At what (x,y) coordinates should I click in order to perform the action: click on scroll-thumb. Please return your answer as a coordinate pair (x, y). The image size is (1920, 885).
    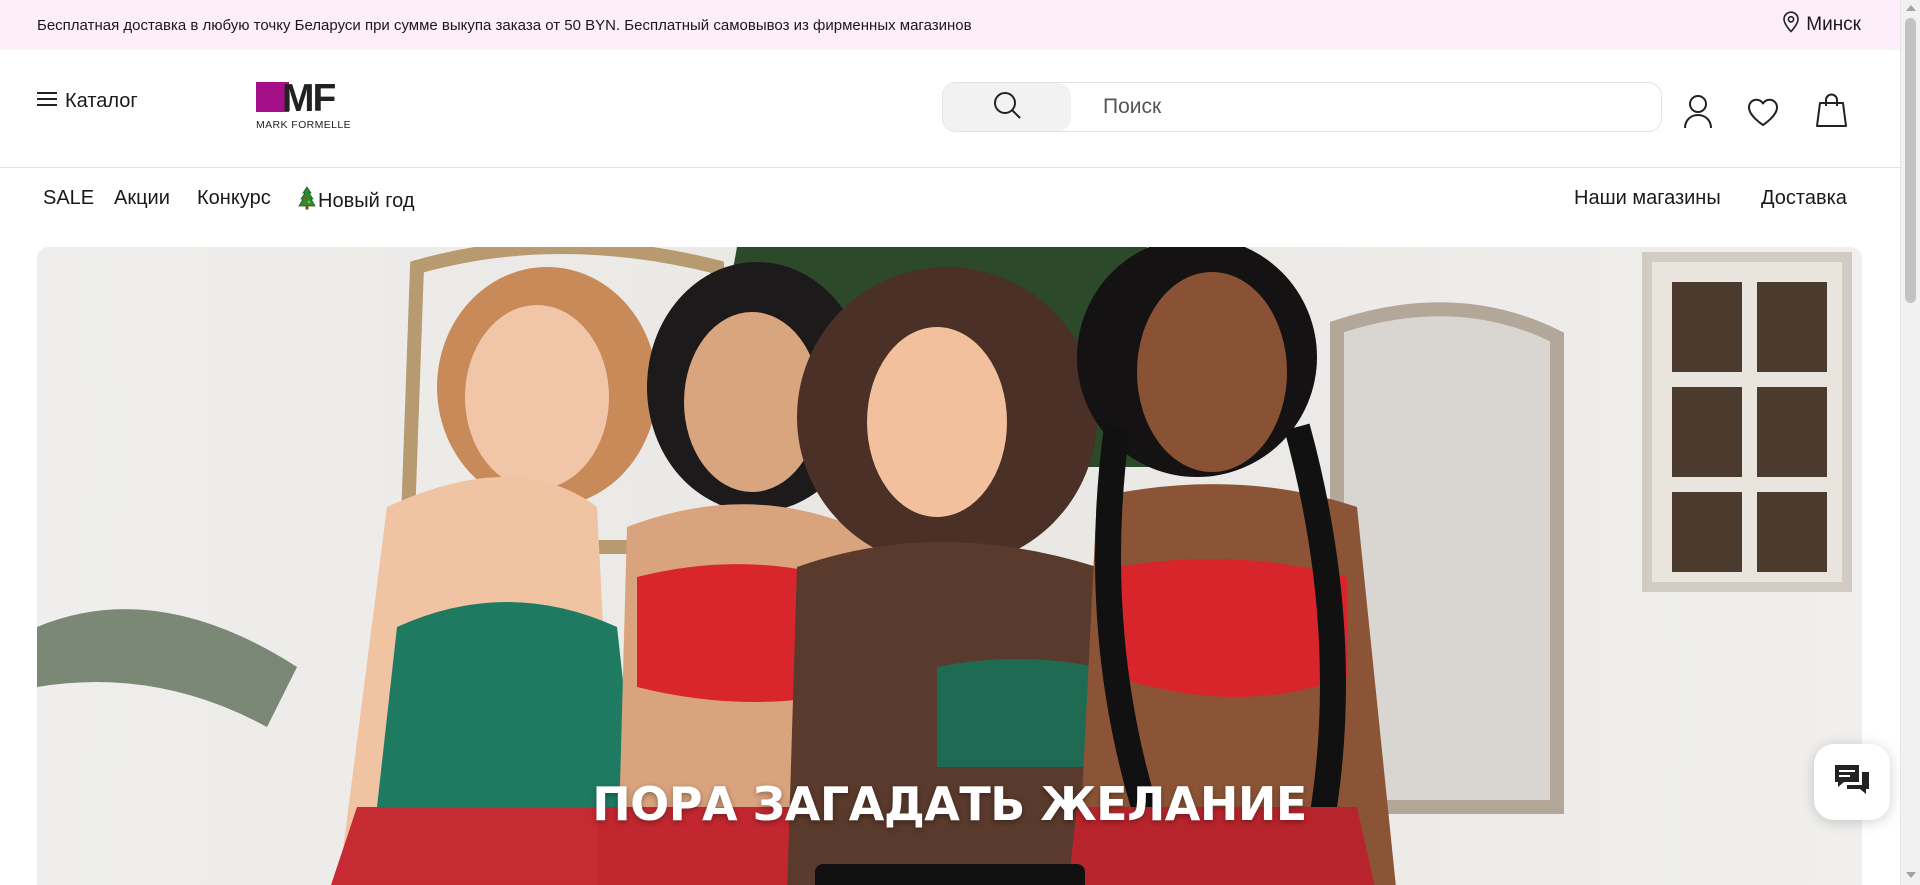
    Looking at the image, I should click on (1910, 160).